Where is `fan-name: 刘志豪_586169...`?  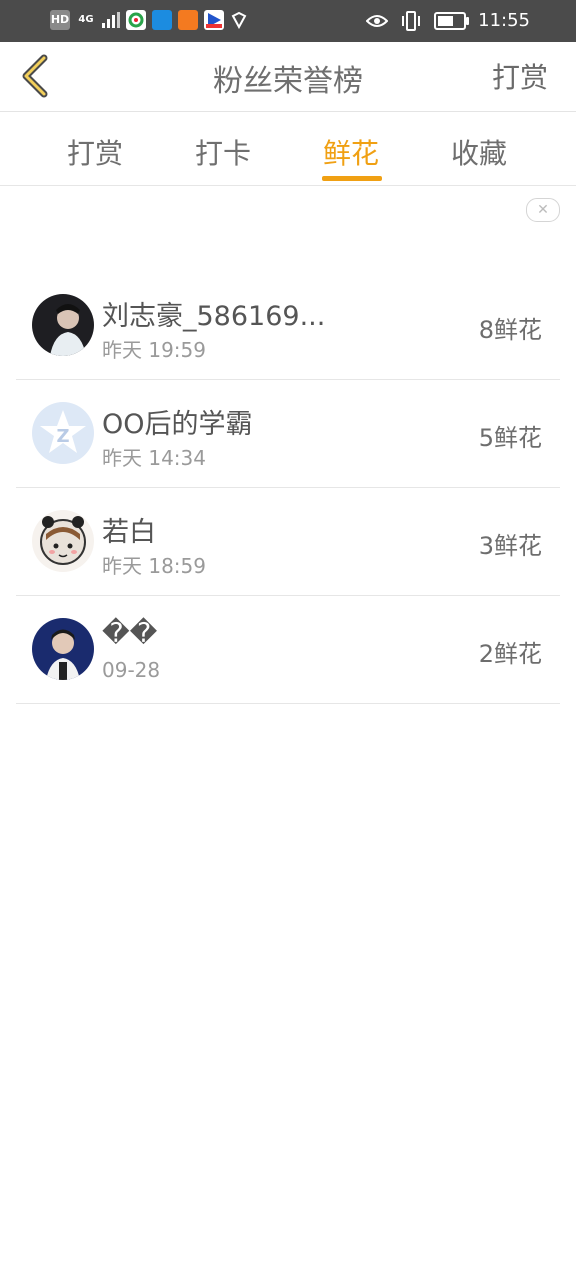 fan-name: 刘志豪_586169... is located at coordinates (214, 316).